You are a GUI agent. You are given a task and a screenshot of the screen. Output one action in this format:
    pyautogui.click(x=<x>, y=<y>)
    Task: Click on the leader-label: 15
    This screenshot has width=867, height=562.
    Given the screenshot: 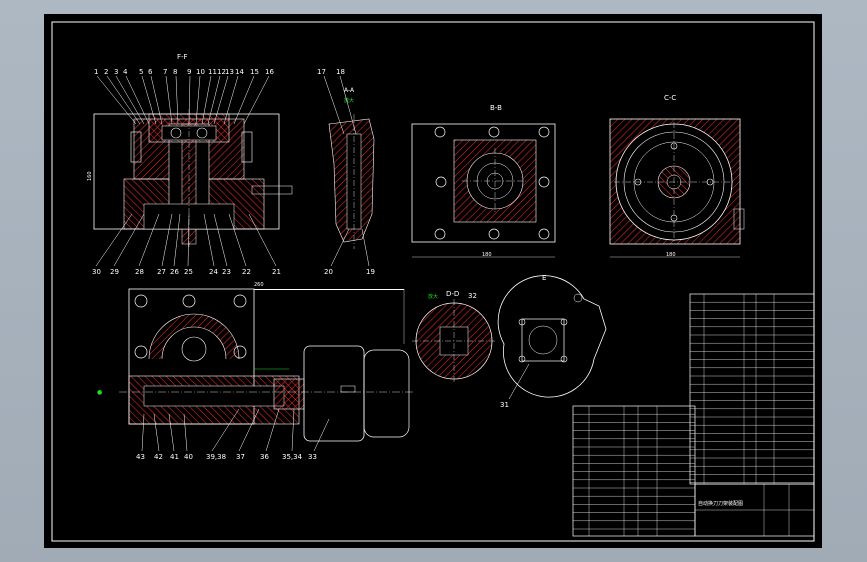 What is the action you would take?
    pyautogui.click(x=254, y=72)
    